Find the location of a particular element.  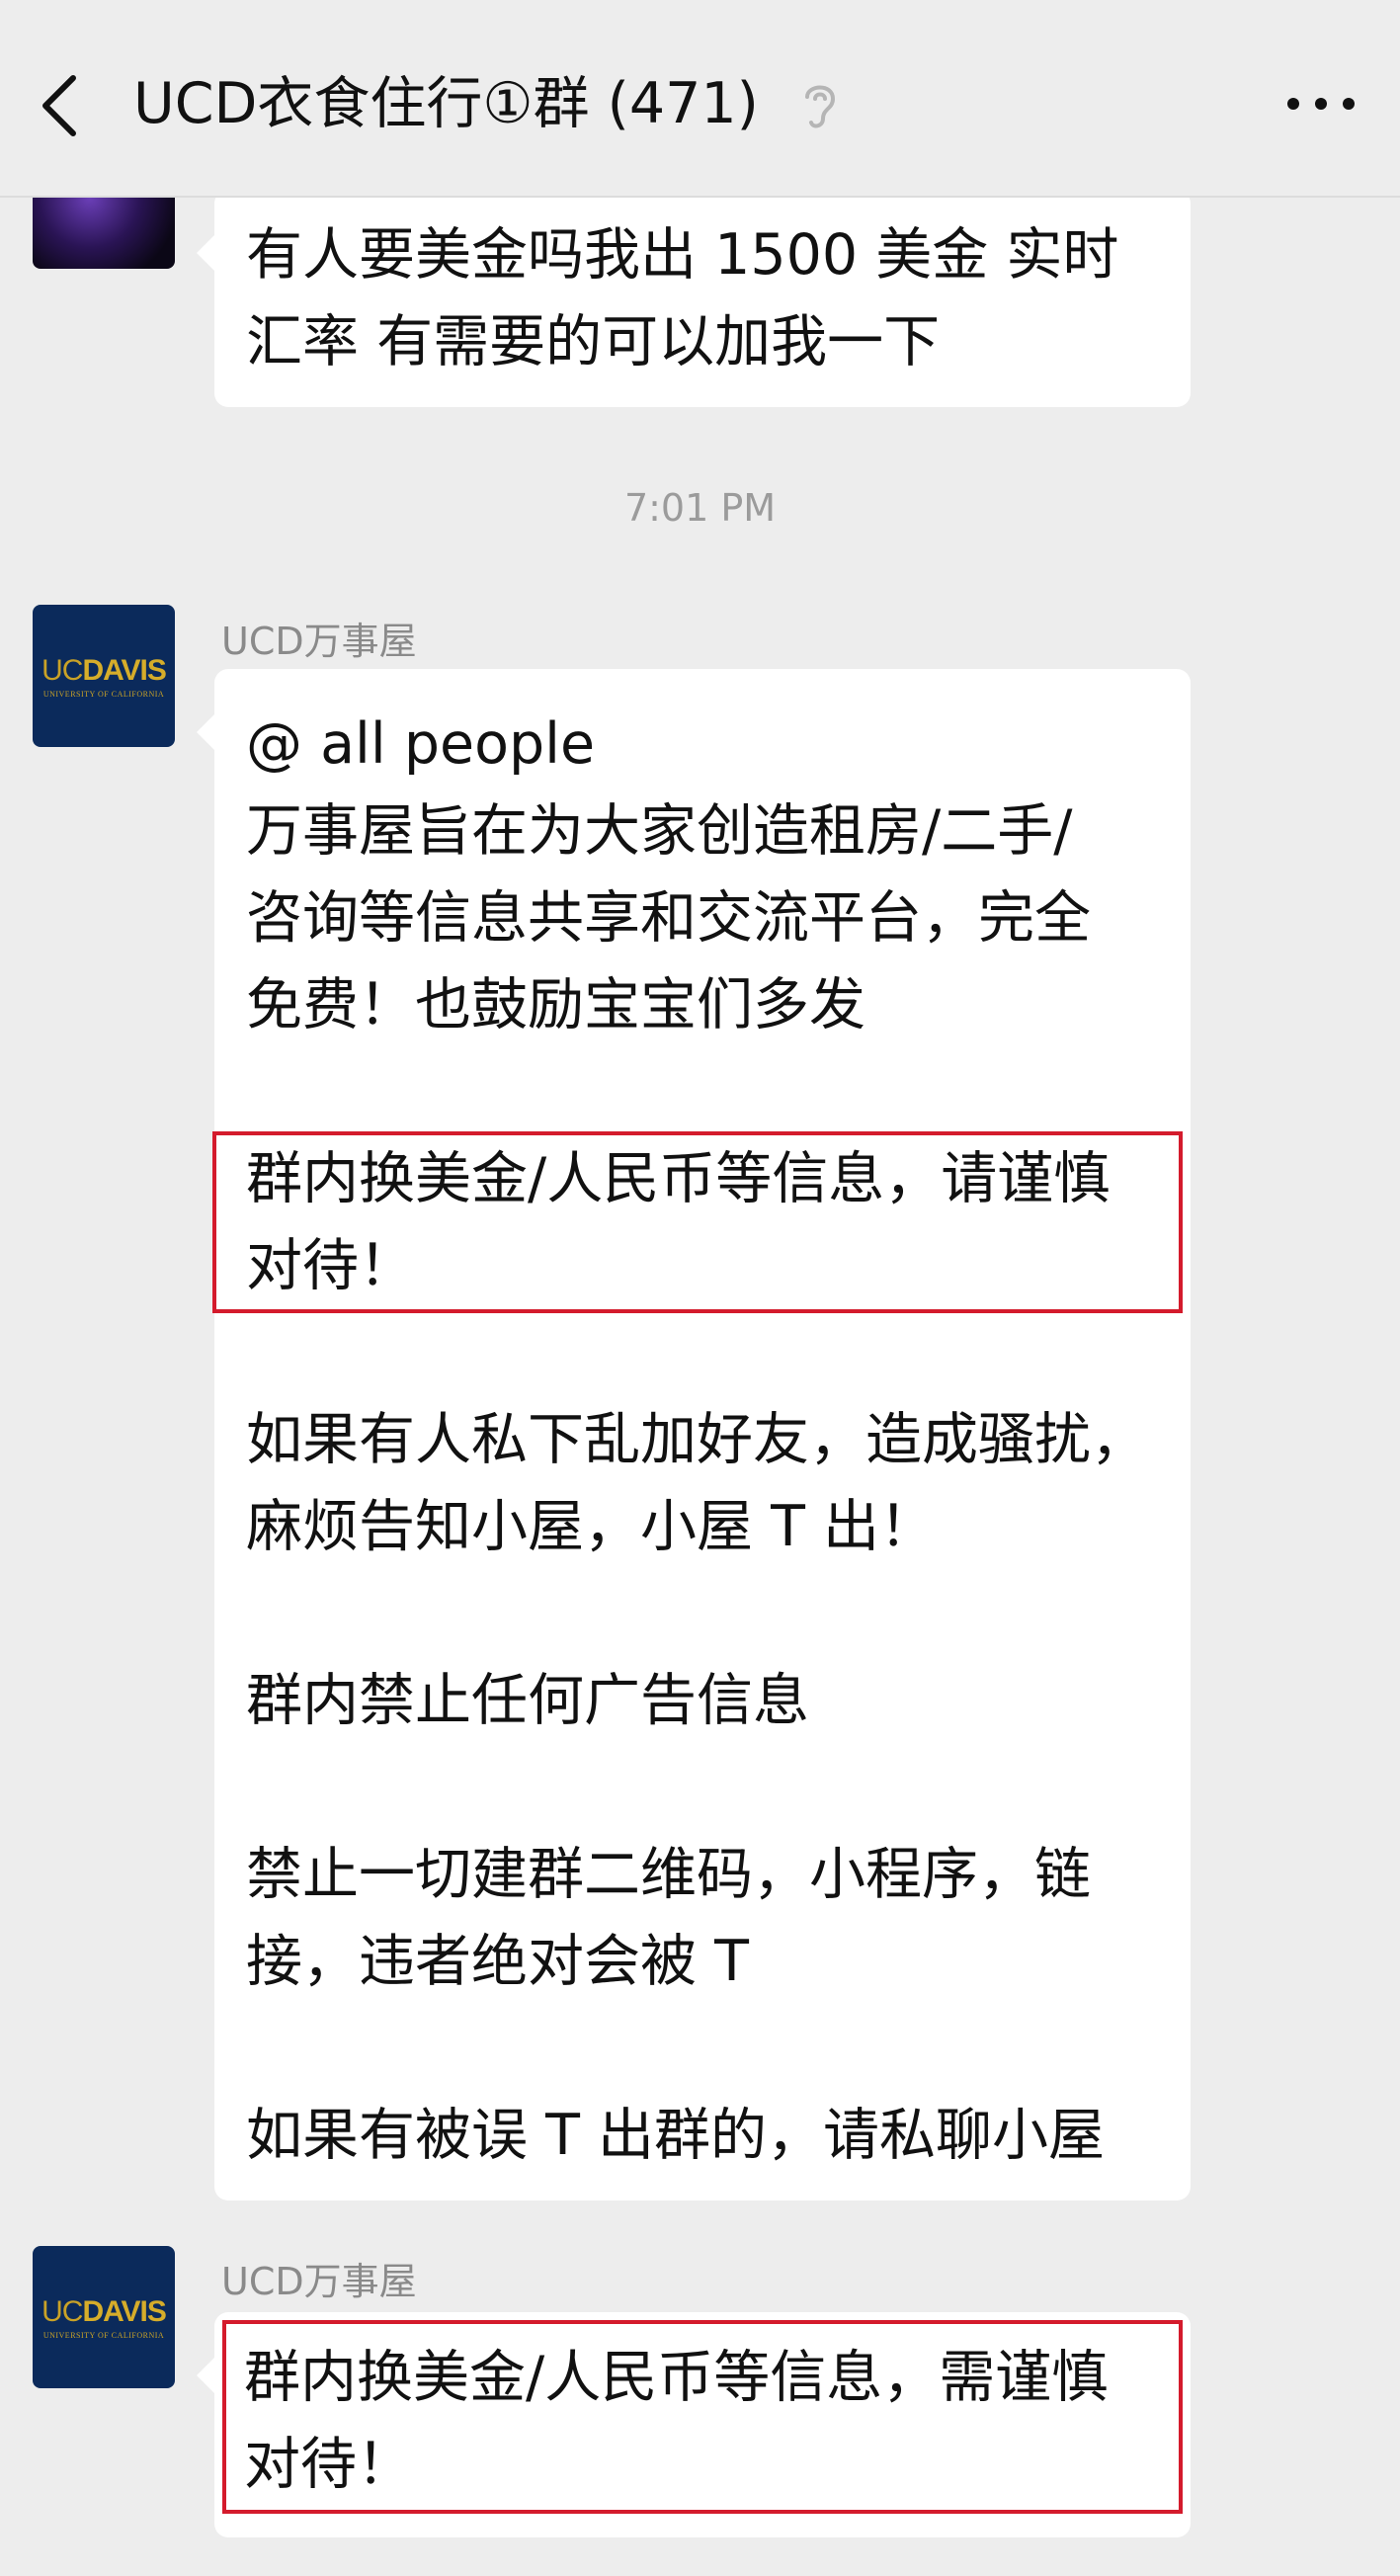

chat-header: UCD衣食住行①群 (471) is located at coordinates (700, 99).